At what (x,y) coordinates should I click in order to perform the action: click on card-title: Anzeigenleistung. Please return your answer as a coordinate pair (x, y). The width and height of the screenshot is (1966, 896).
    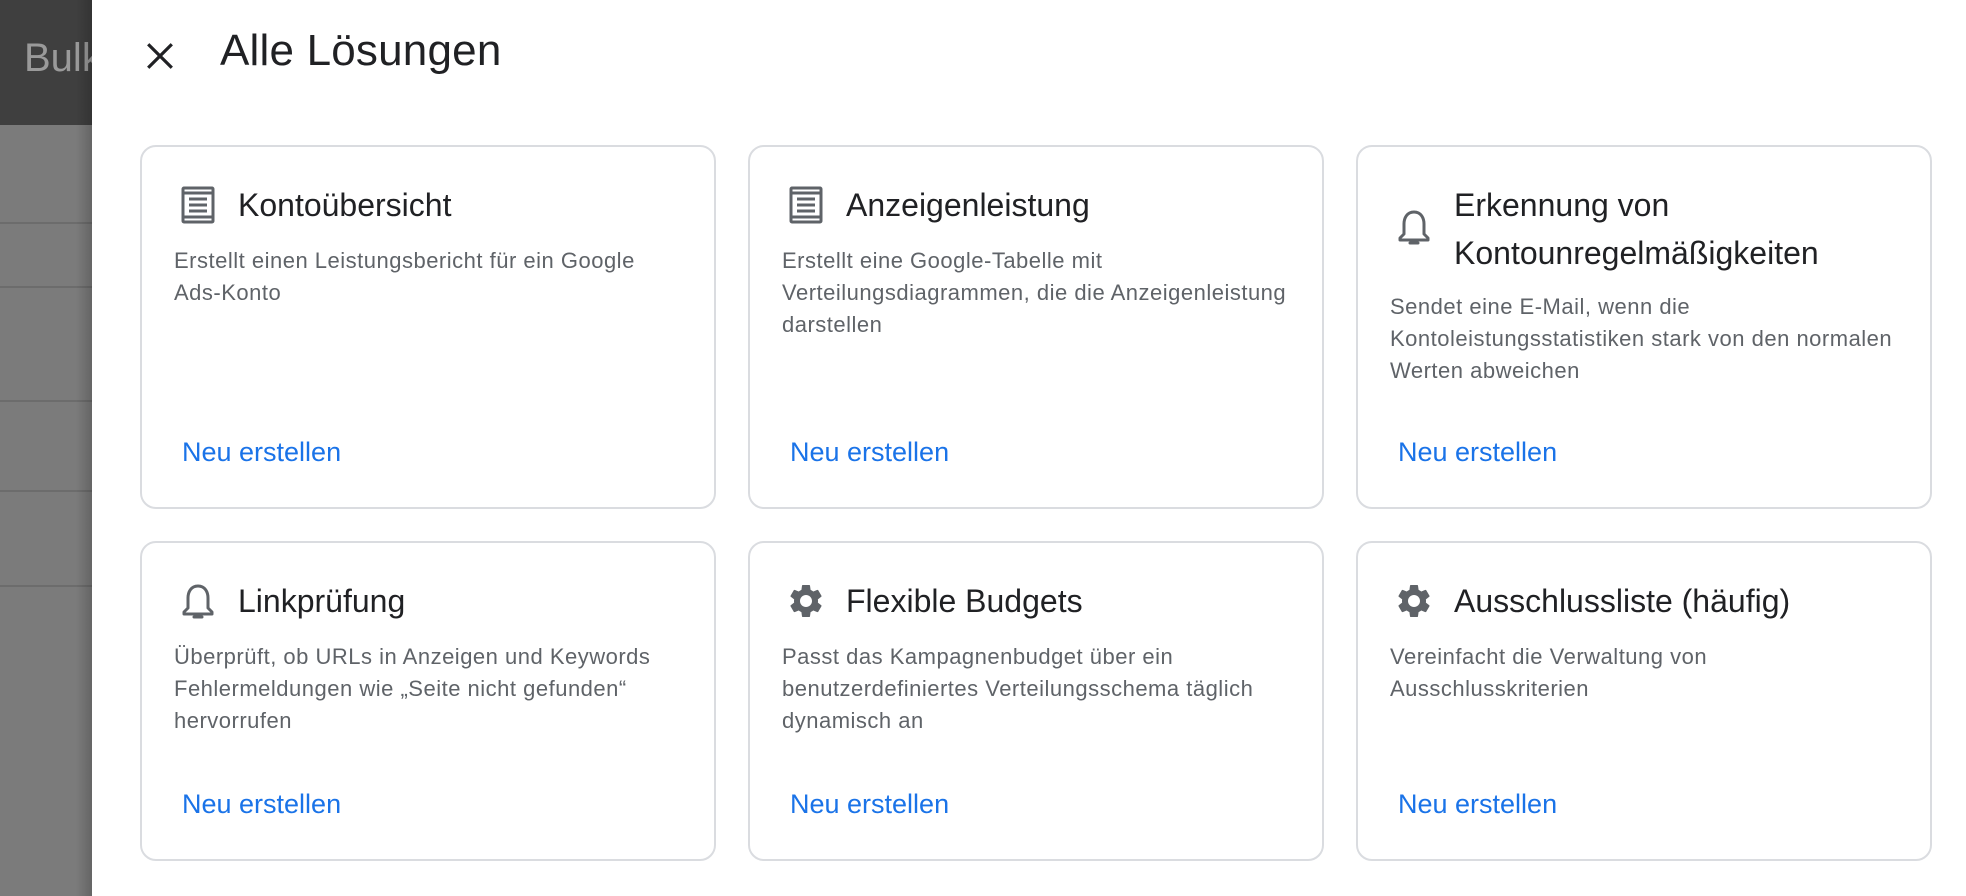
    Looking at the image, I should click on (968, 205).